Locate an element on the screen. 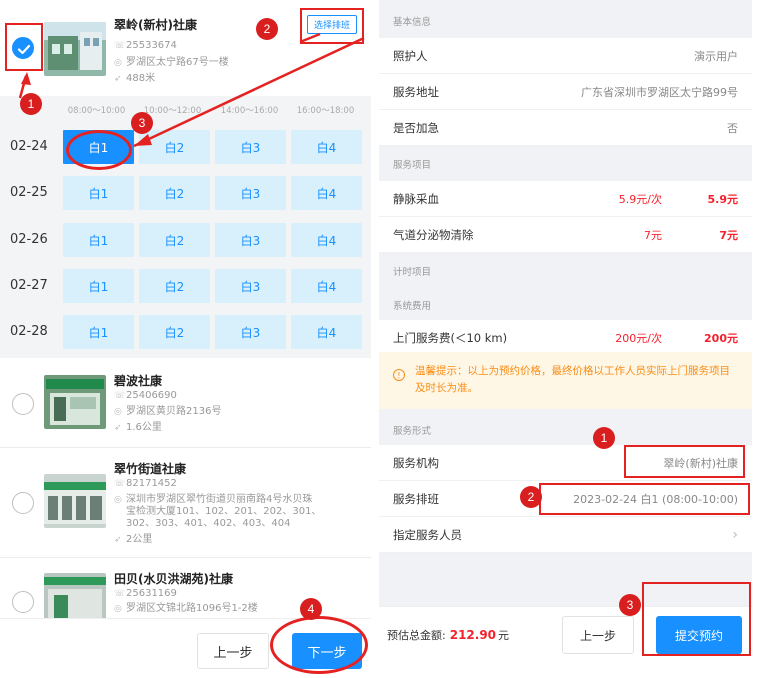 The height and width of the screenshot is (678, 757). center-card-bibo: 碧波社康 ☏25406690 ◎ 罗湖区黄贝路2136号 ➶ 1.6公里 is located at coordinates (185, 403).